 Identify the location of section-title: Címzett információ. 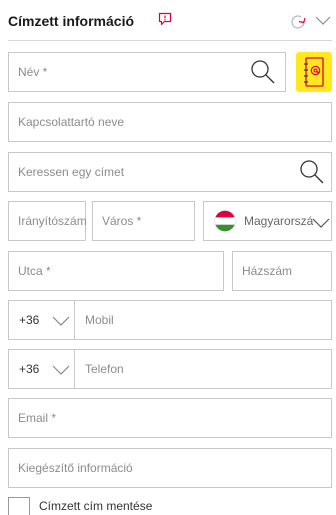
(71, 21).